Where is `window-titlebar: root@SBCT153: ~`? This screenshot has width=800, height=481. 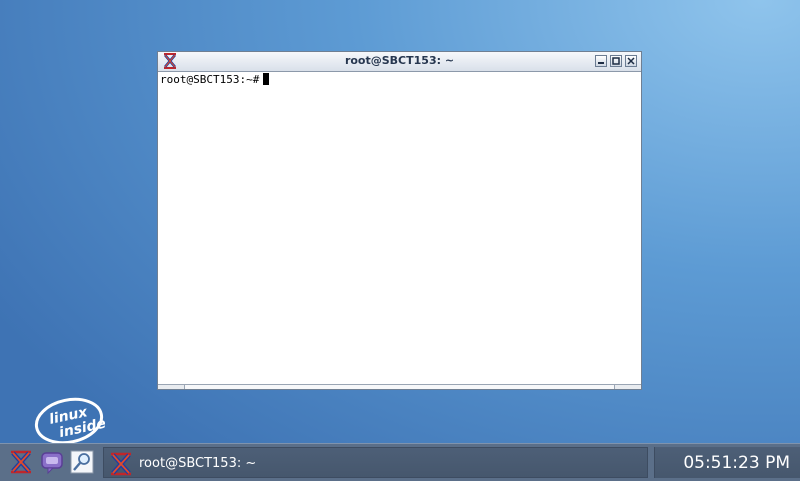
window-titlebar: root@SBCT153: ~ is located at coordinates (399, 62).